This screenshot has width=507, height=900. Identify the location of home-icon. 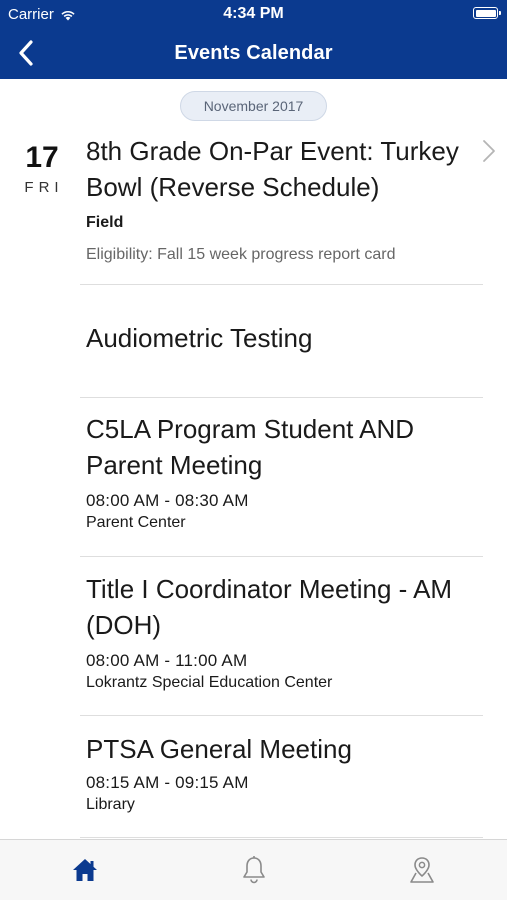
(85, 870).